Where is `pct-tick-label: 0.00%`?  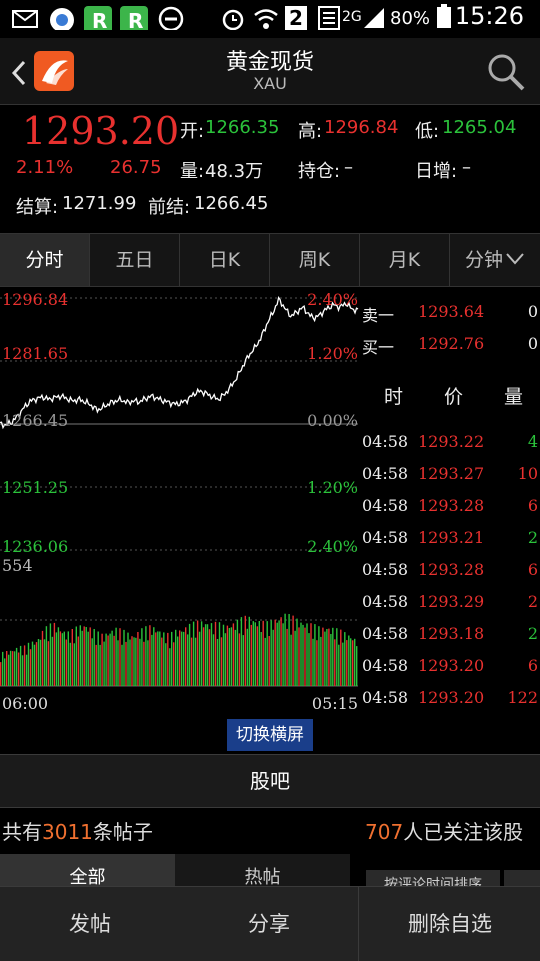
pct-tick-label: 0.00% is located at coordinates (332, 420).